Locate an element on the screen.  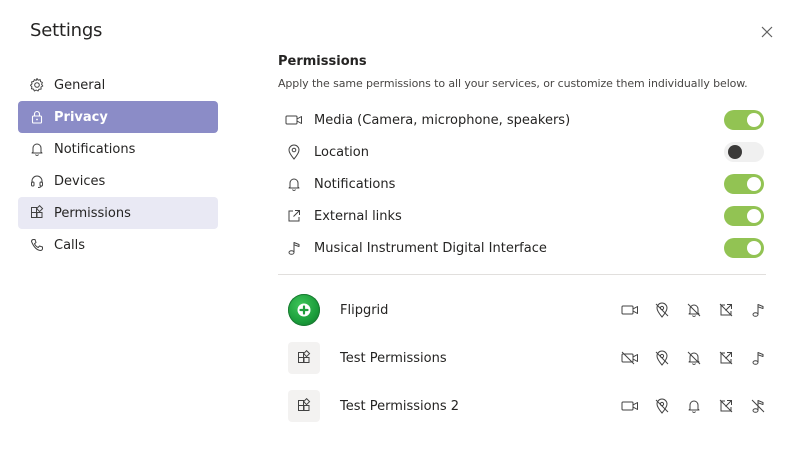
phone-icon is located at coordinates (37, 245).